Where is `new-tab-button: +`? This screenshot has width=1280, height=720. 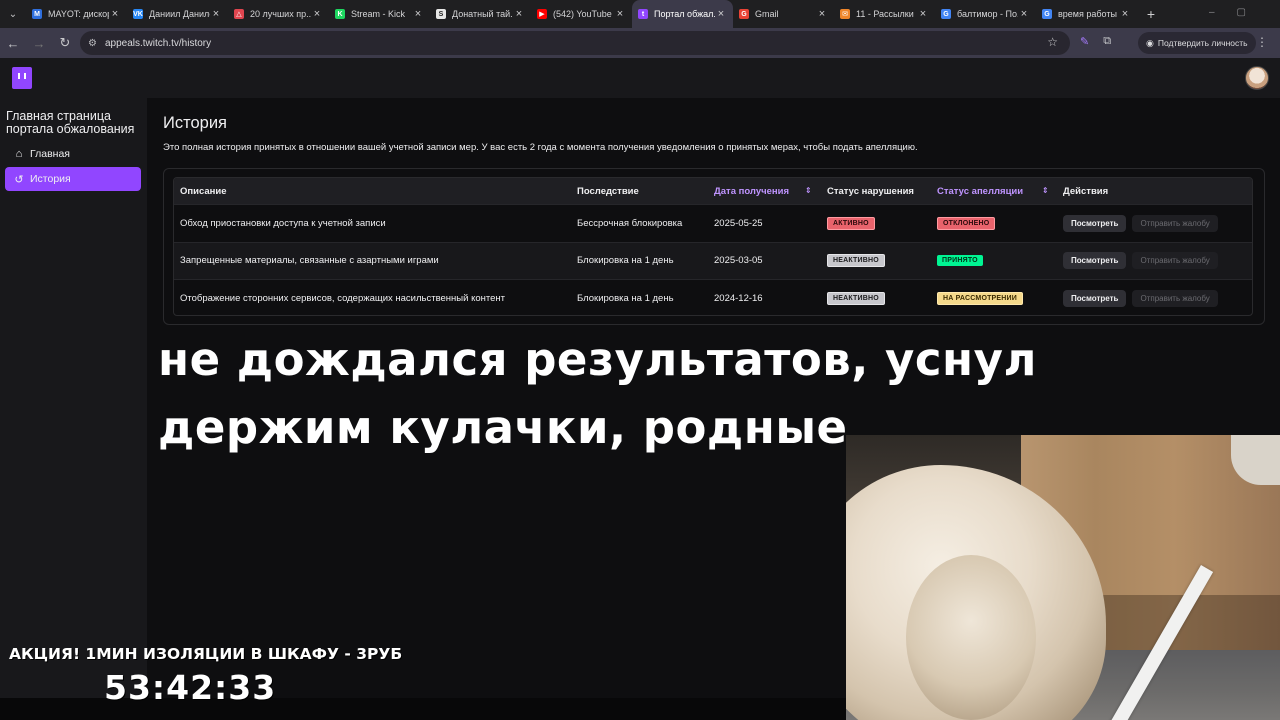 new-tab-button: + is located at coordinates (1151, 14).